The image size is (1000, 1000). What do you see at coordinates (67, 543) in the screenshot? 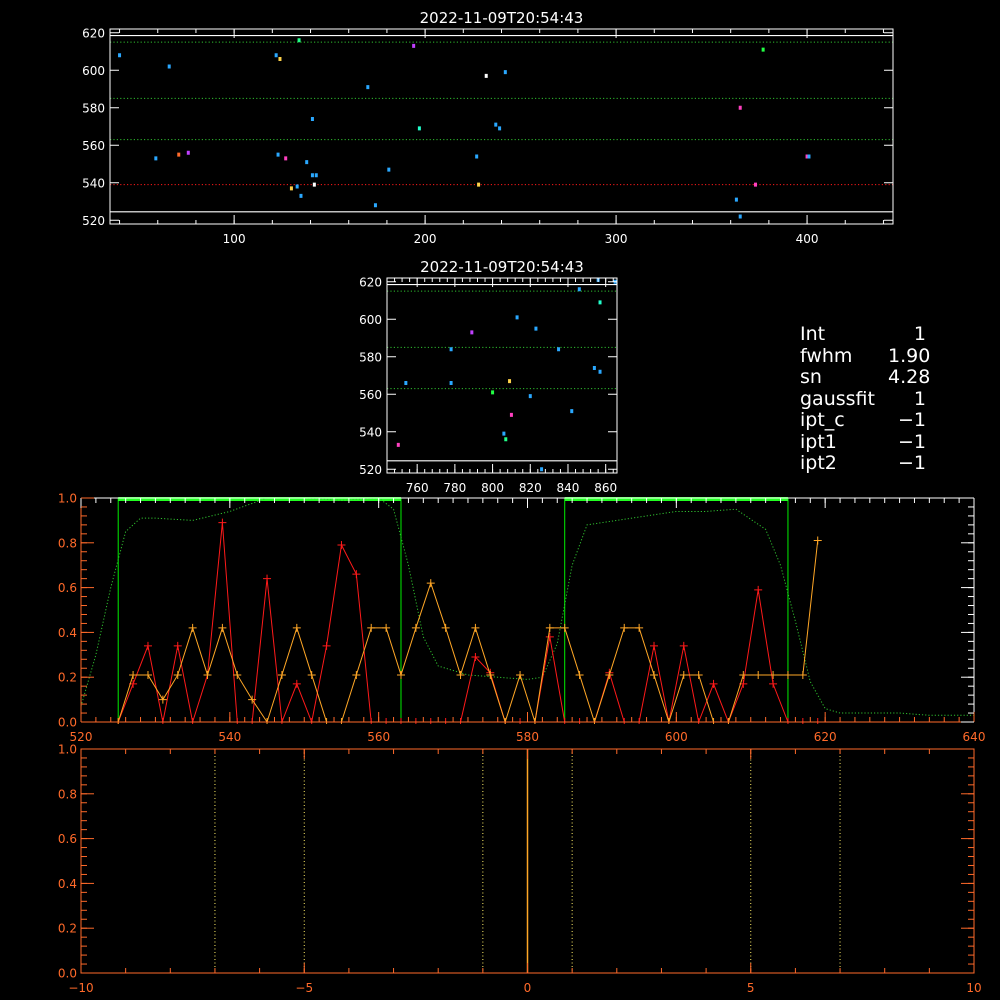
I see `profile-ytick-label-4: 0.8` at bounding box center [67, 543].